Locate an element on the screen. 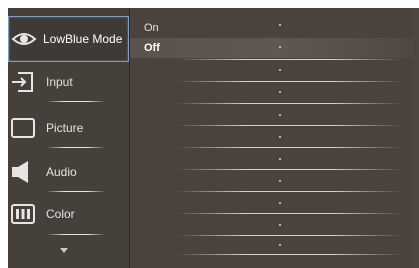 The image size is (419, 268). chevron-down-icon is located at coordinates (64, 250).